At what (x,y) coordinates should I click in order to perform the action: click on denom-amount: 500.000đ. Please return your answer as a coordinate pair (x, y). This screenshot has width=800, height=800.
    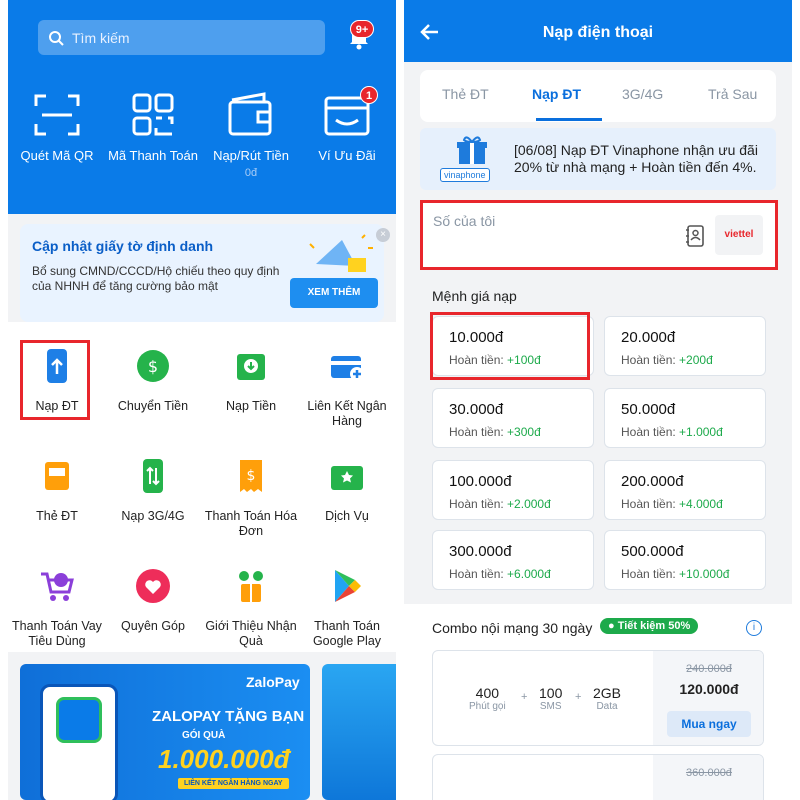
    Looking at the image, I should click on (652, 551).